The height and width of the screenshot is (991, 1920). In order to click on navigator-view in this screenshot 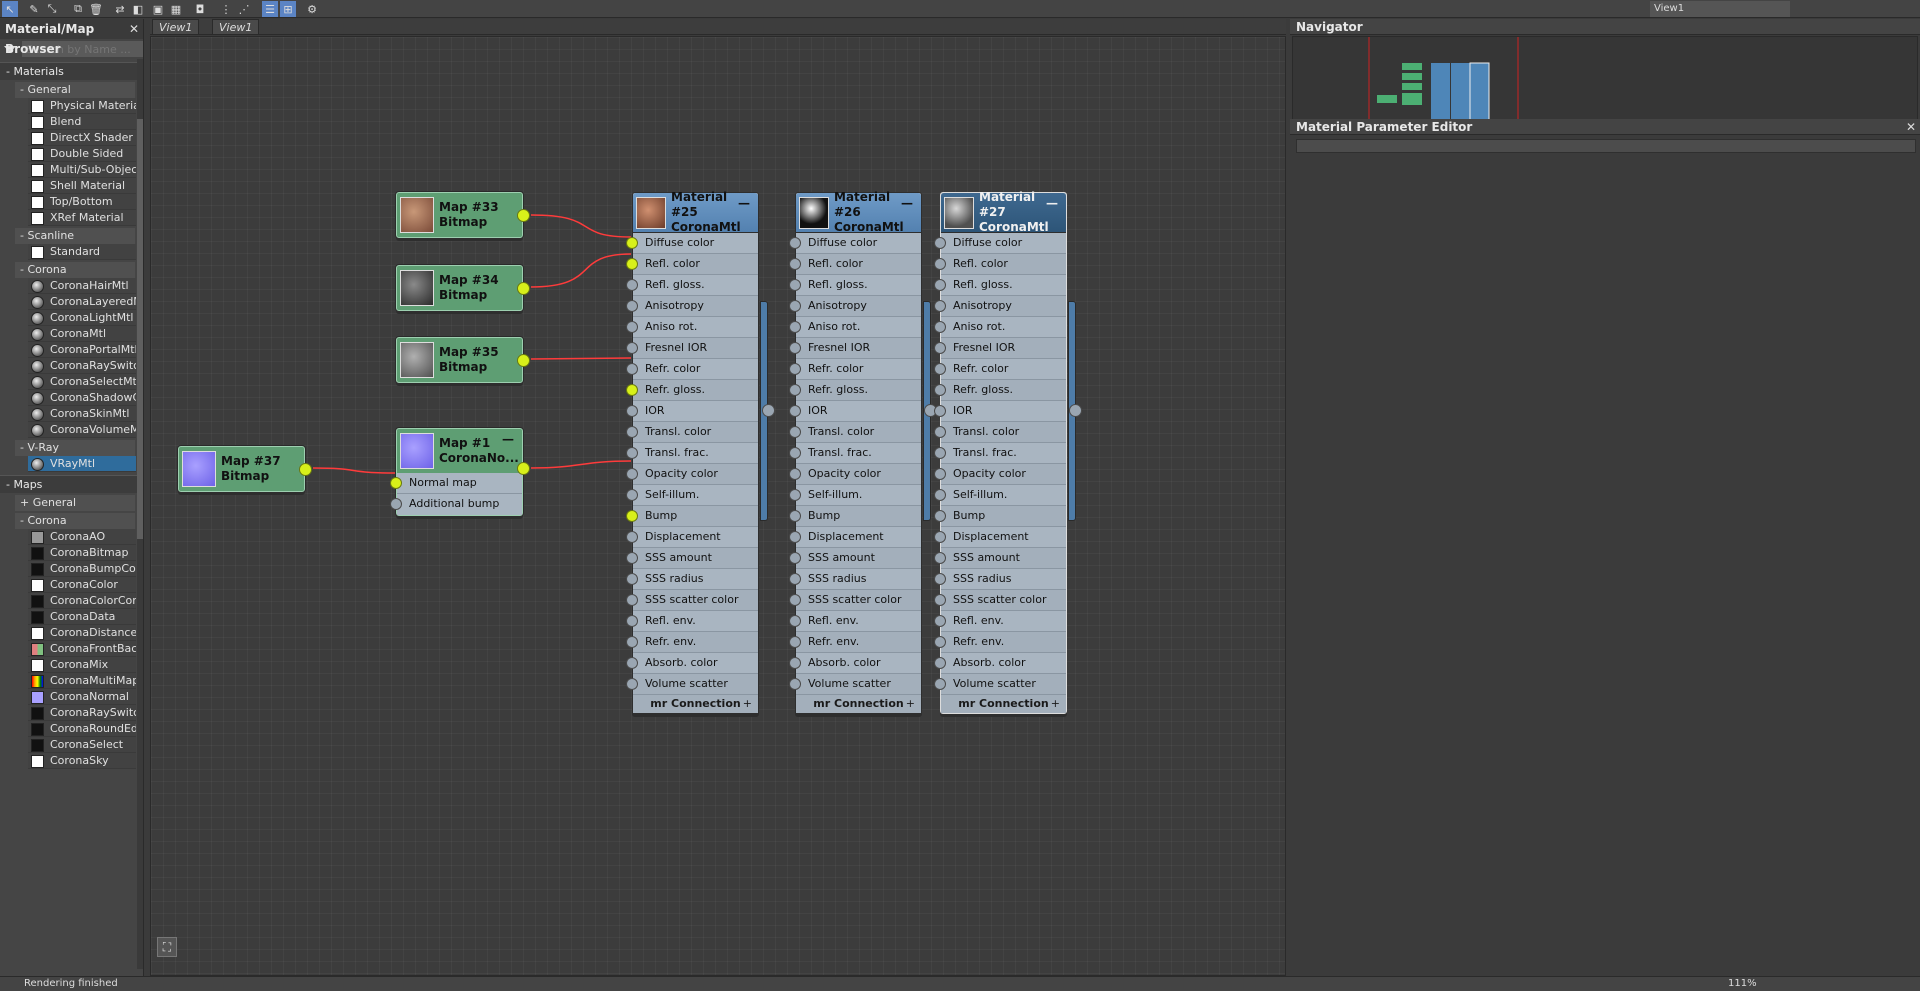, I will do `click(1605, 82)`.